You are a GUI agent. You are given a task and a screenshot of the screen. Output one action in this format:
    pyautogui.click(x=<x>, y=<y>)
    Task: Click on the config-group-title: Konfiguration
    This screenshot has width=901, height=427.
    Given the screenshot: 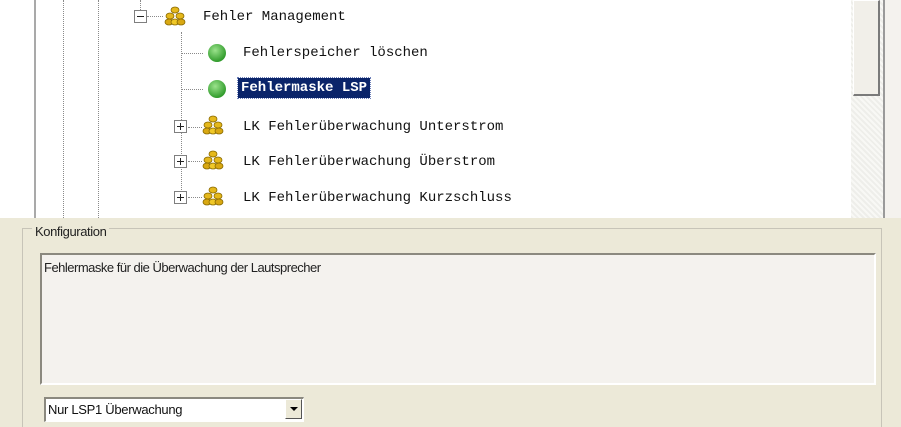 What is the action you would take?
    pyautogui.click(x=71, y=231)
    